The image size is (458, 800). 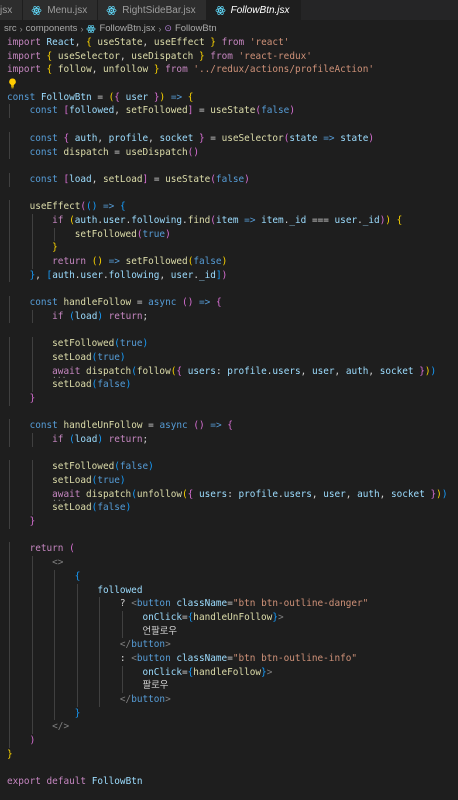 I want to click on code-line: return (, so click(x=229, y=549).